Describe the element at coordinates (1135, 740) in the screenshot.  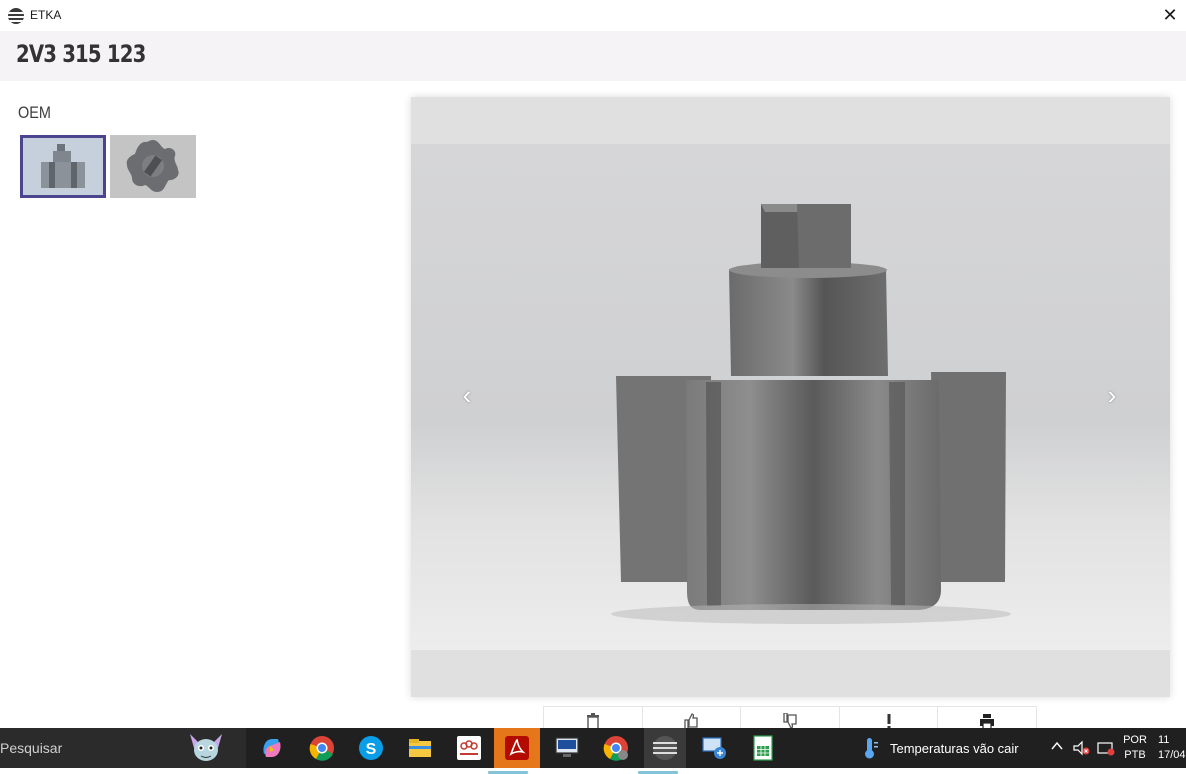
I see `language-code: POR` at that location.